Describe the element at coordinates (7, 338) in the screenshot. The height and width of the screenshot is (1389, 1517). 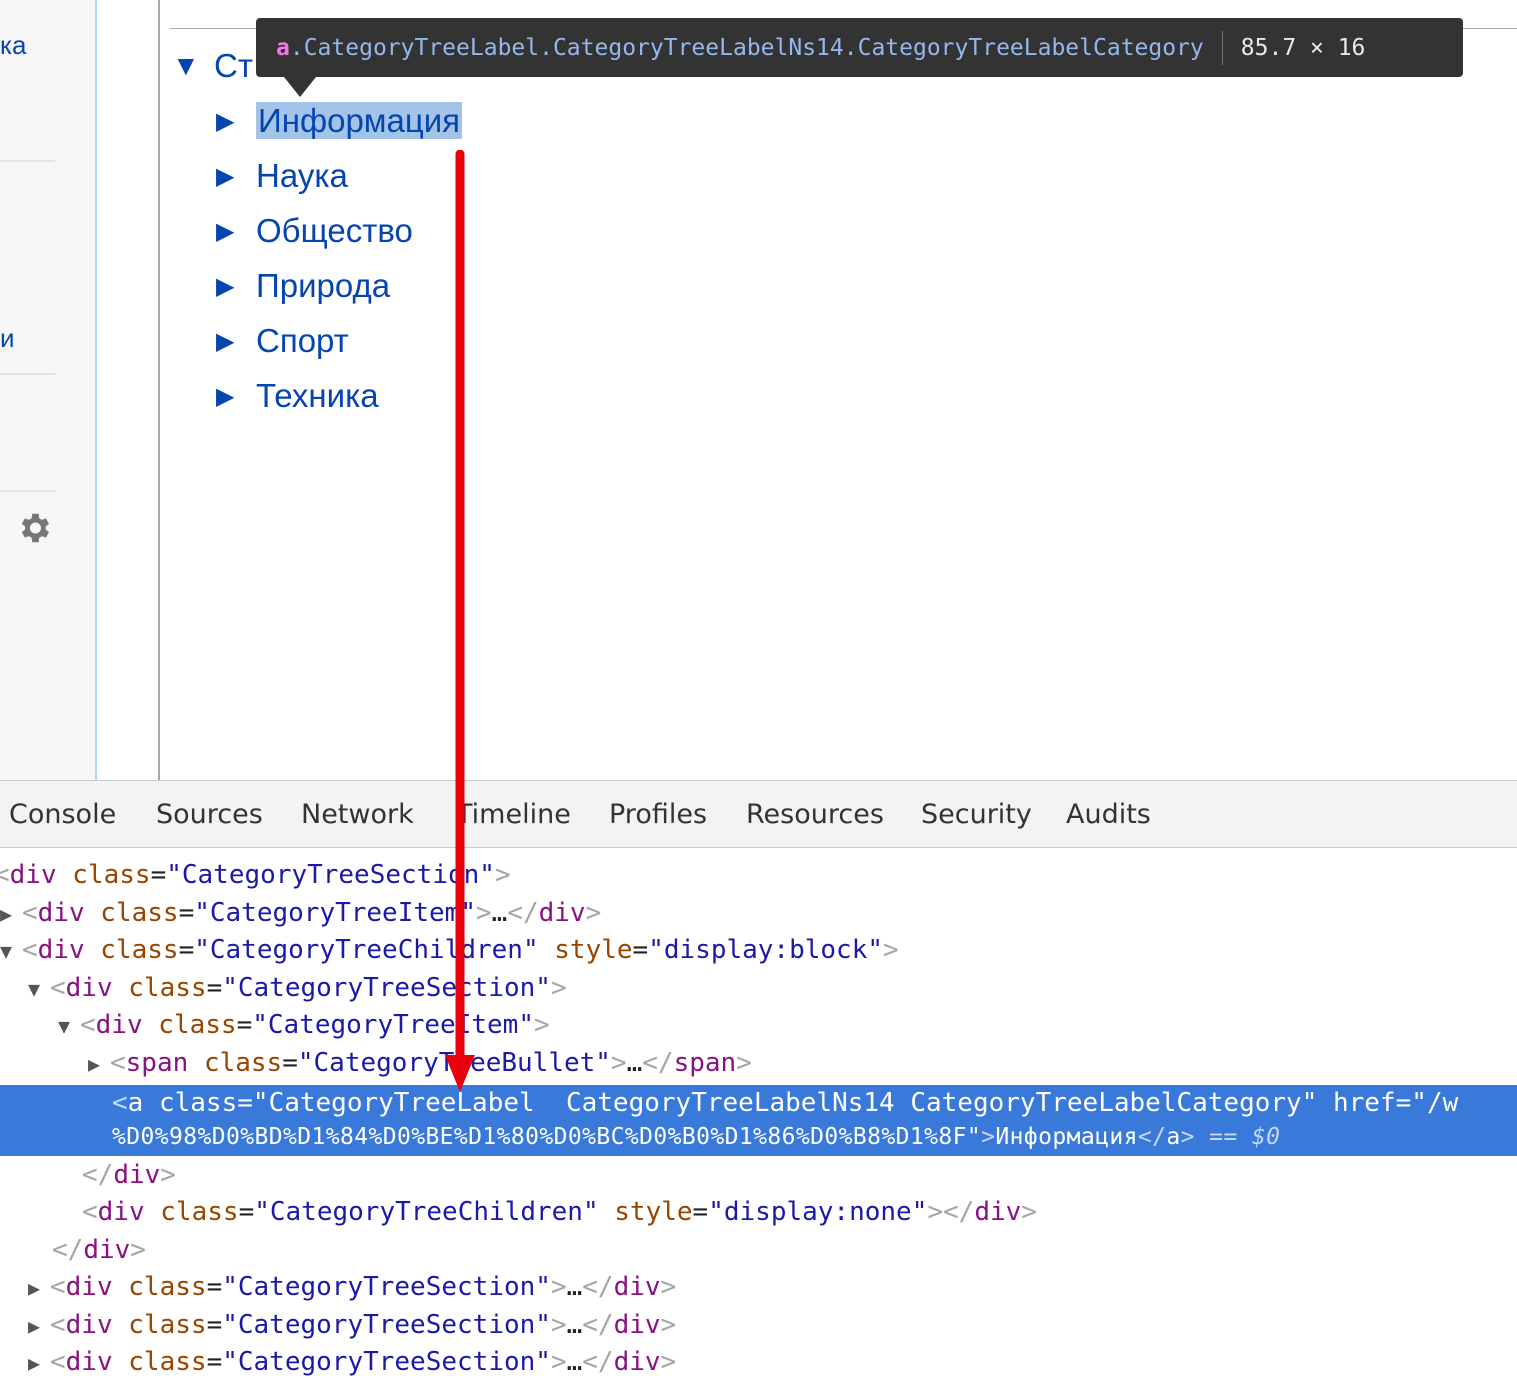
I see `sidebar-partial-link: и` at that location.